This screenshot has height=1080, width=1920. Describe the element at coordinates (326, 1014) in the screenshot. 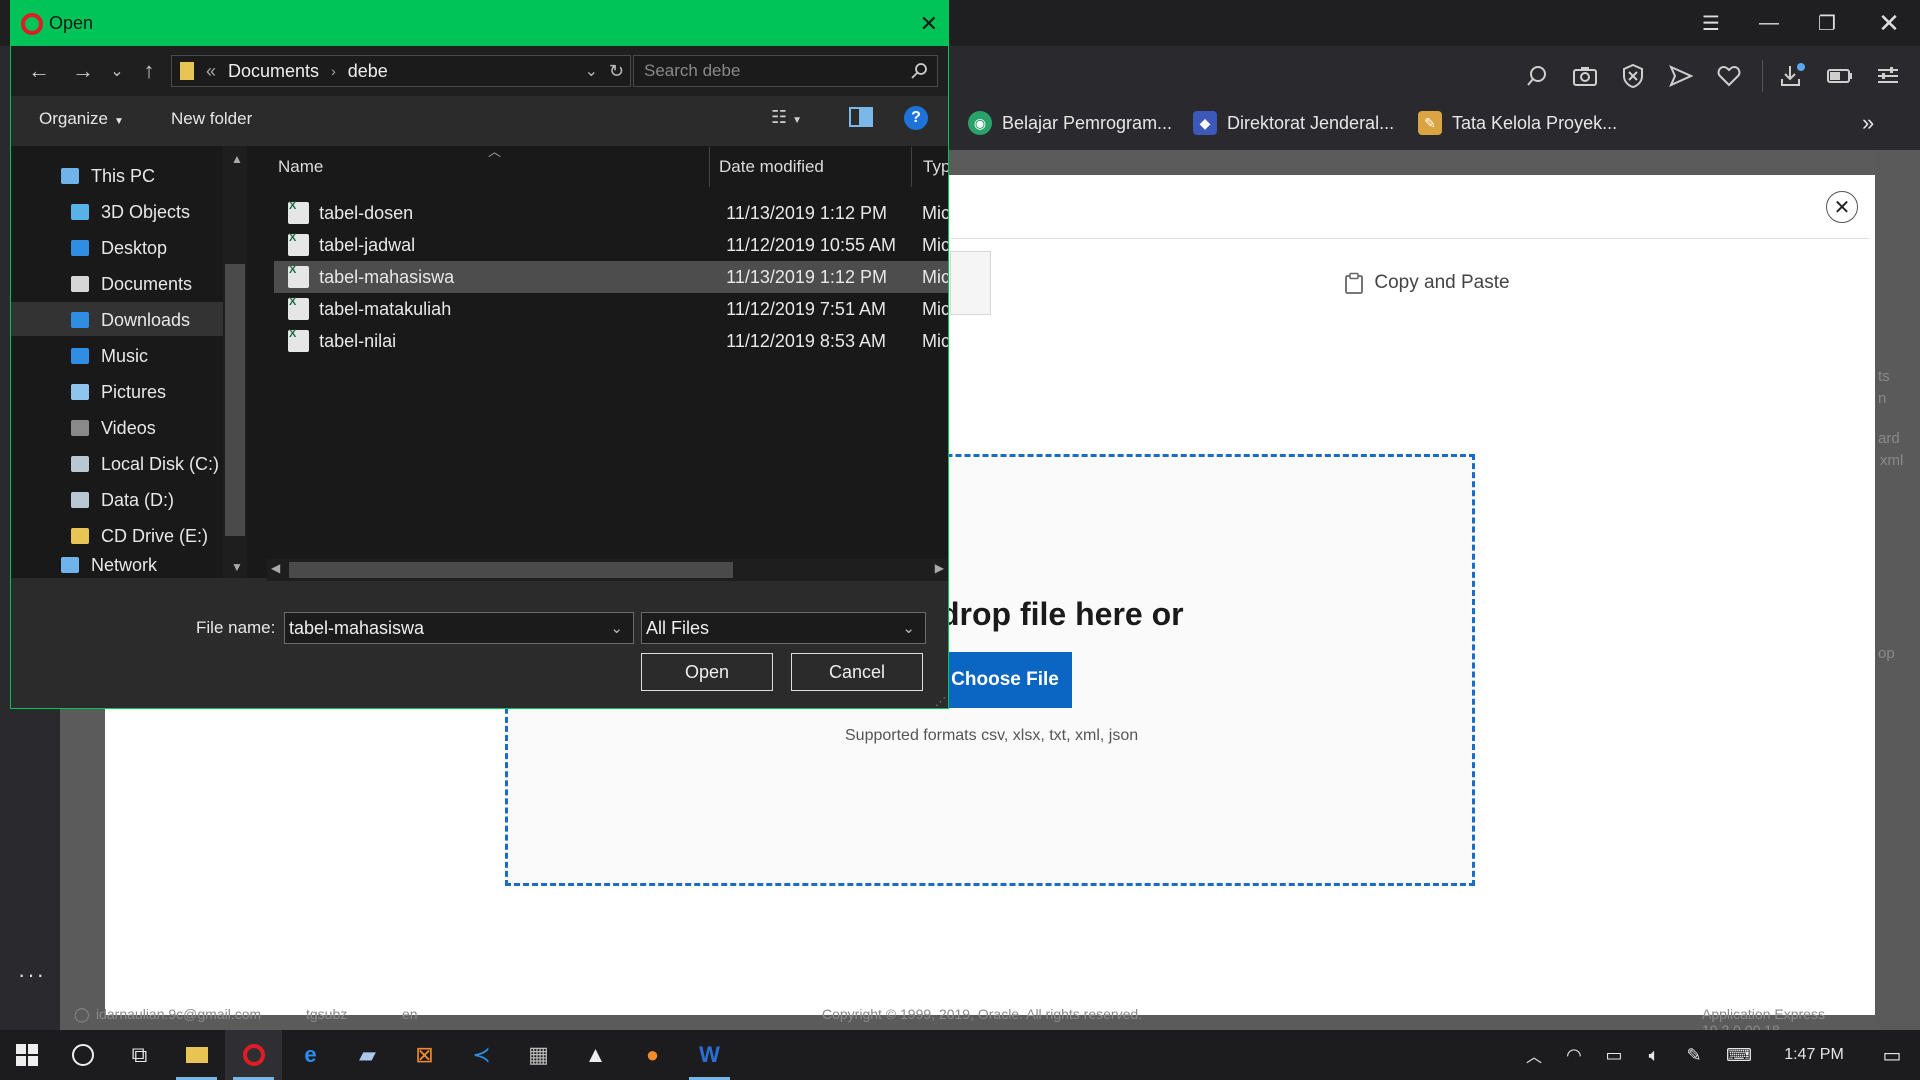

I see `footer-workspace: tgsubz` at that location.